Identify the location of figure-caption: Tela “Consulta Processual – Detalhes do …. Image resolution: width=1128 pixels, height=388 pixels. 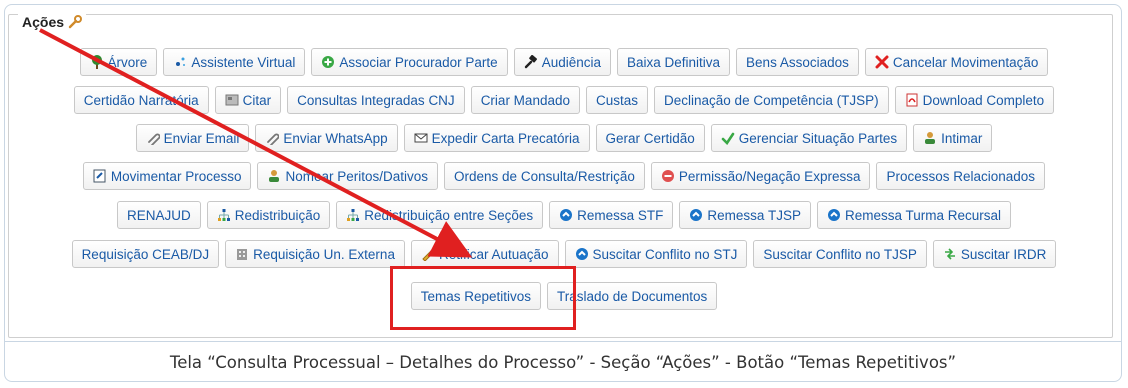
(563, 362).